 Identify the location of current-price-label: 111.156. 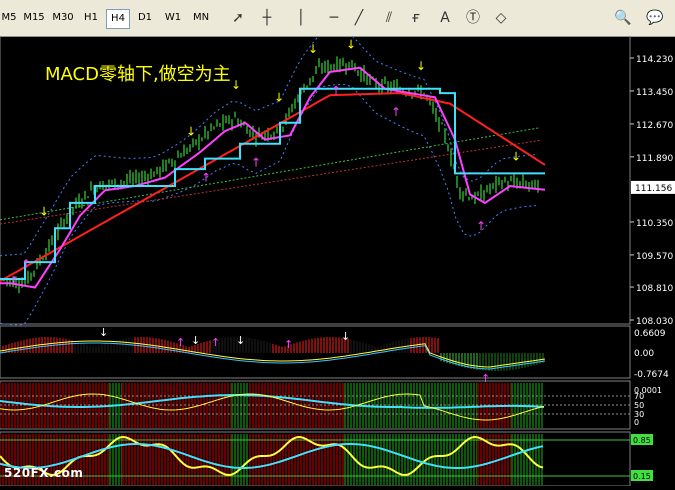
(653, 189).